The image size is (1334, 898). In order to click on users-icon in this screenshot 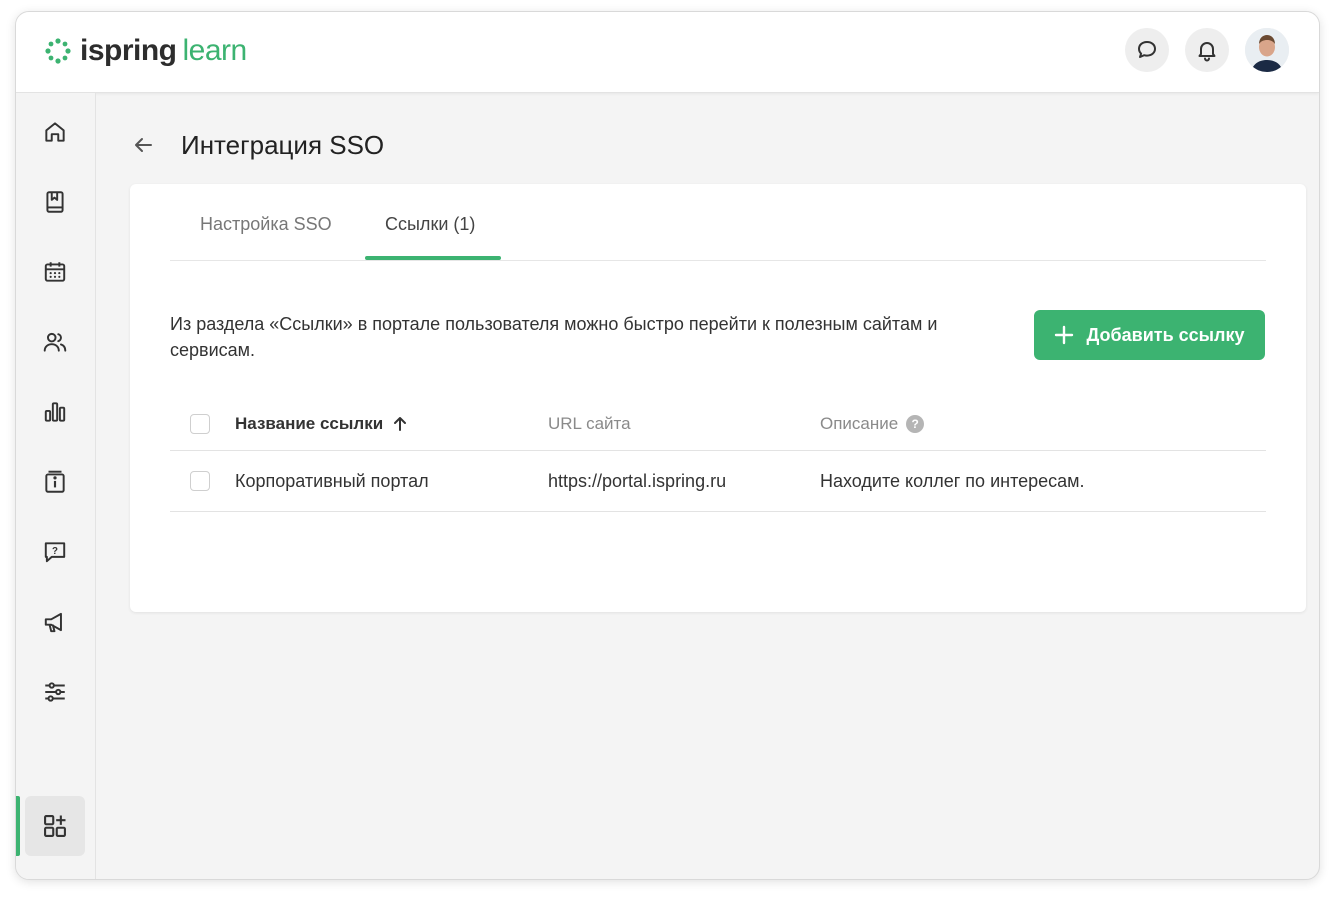, I will do `click(55, 342)`.